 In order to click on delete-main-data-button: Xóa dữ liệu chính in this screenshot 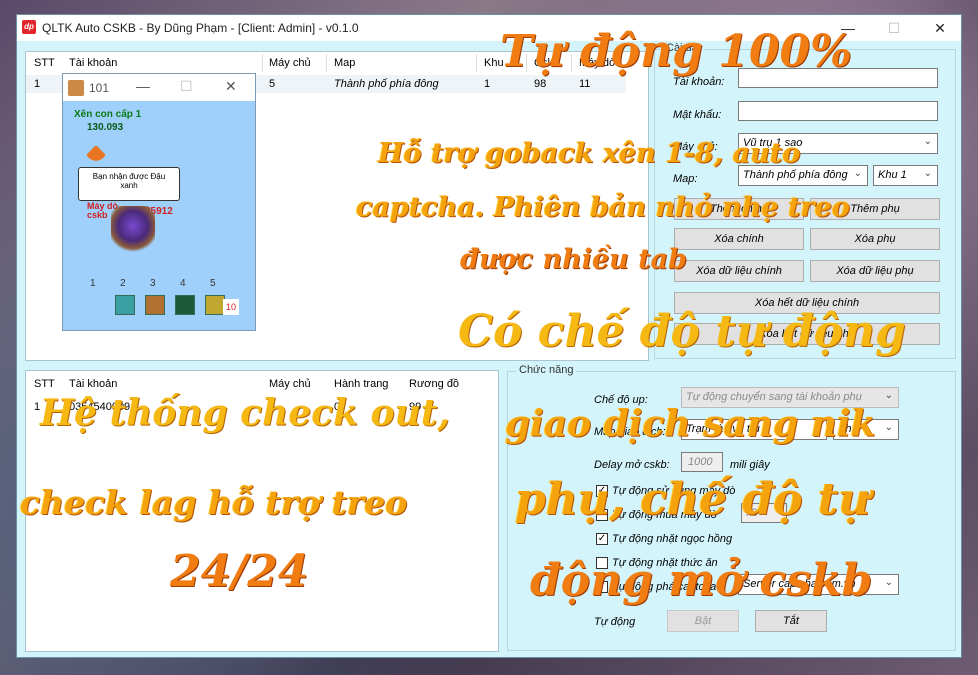, I will do `click(739, 271)`.